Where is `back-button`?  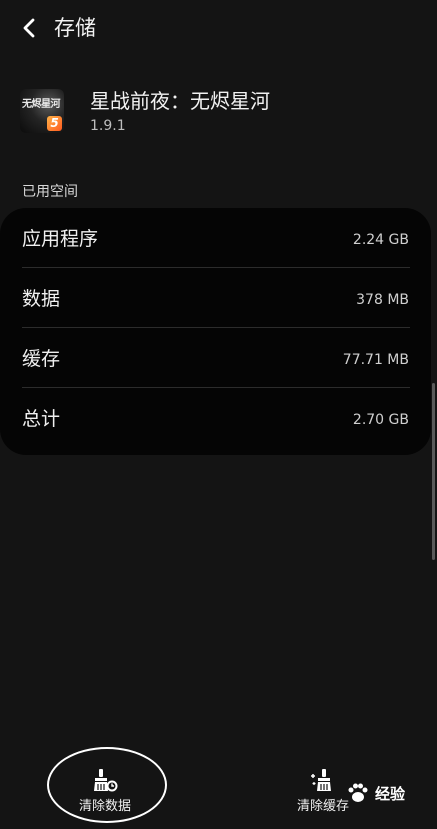 back-button is located at coordinates (29, 28).